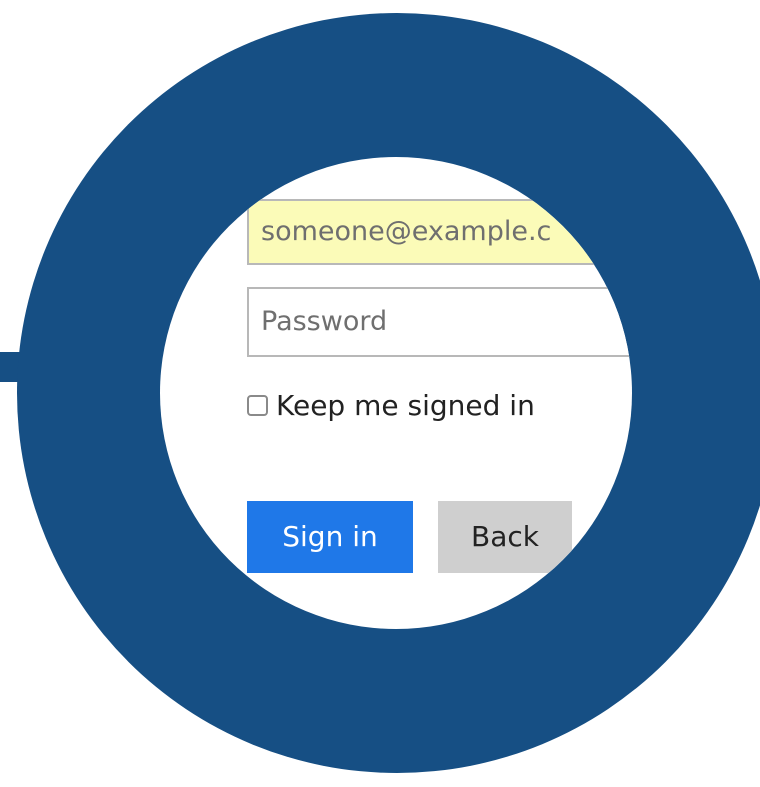  I want to click on keep-signed-in-checkbox, so click(257, 405).